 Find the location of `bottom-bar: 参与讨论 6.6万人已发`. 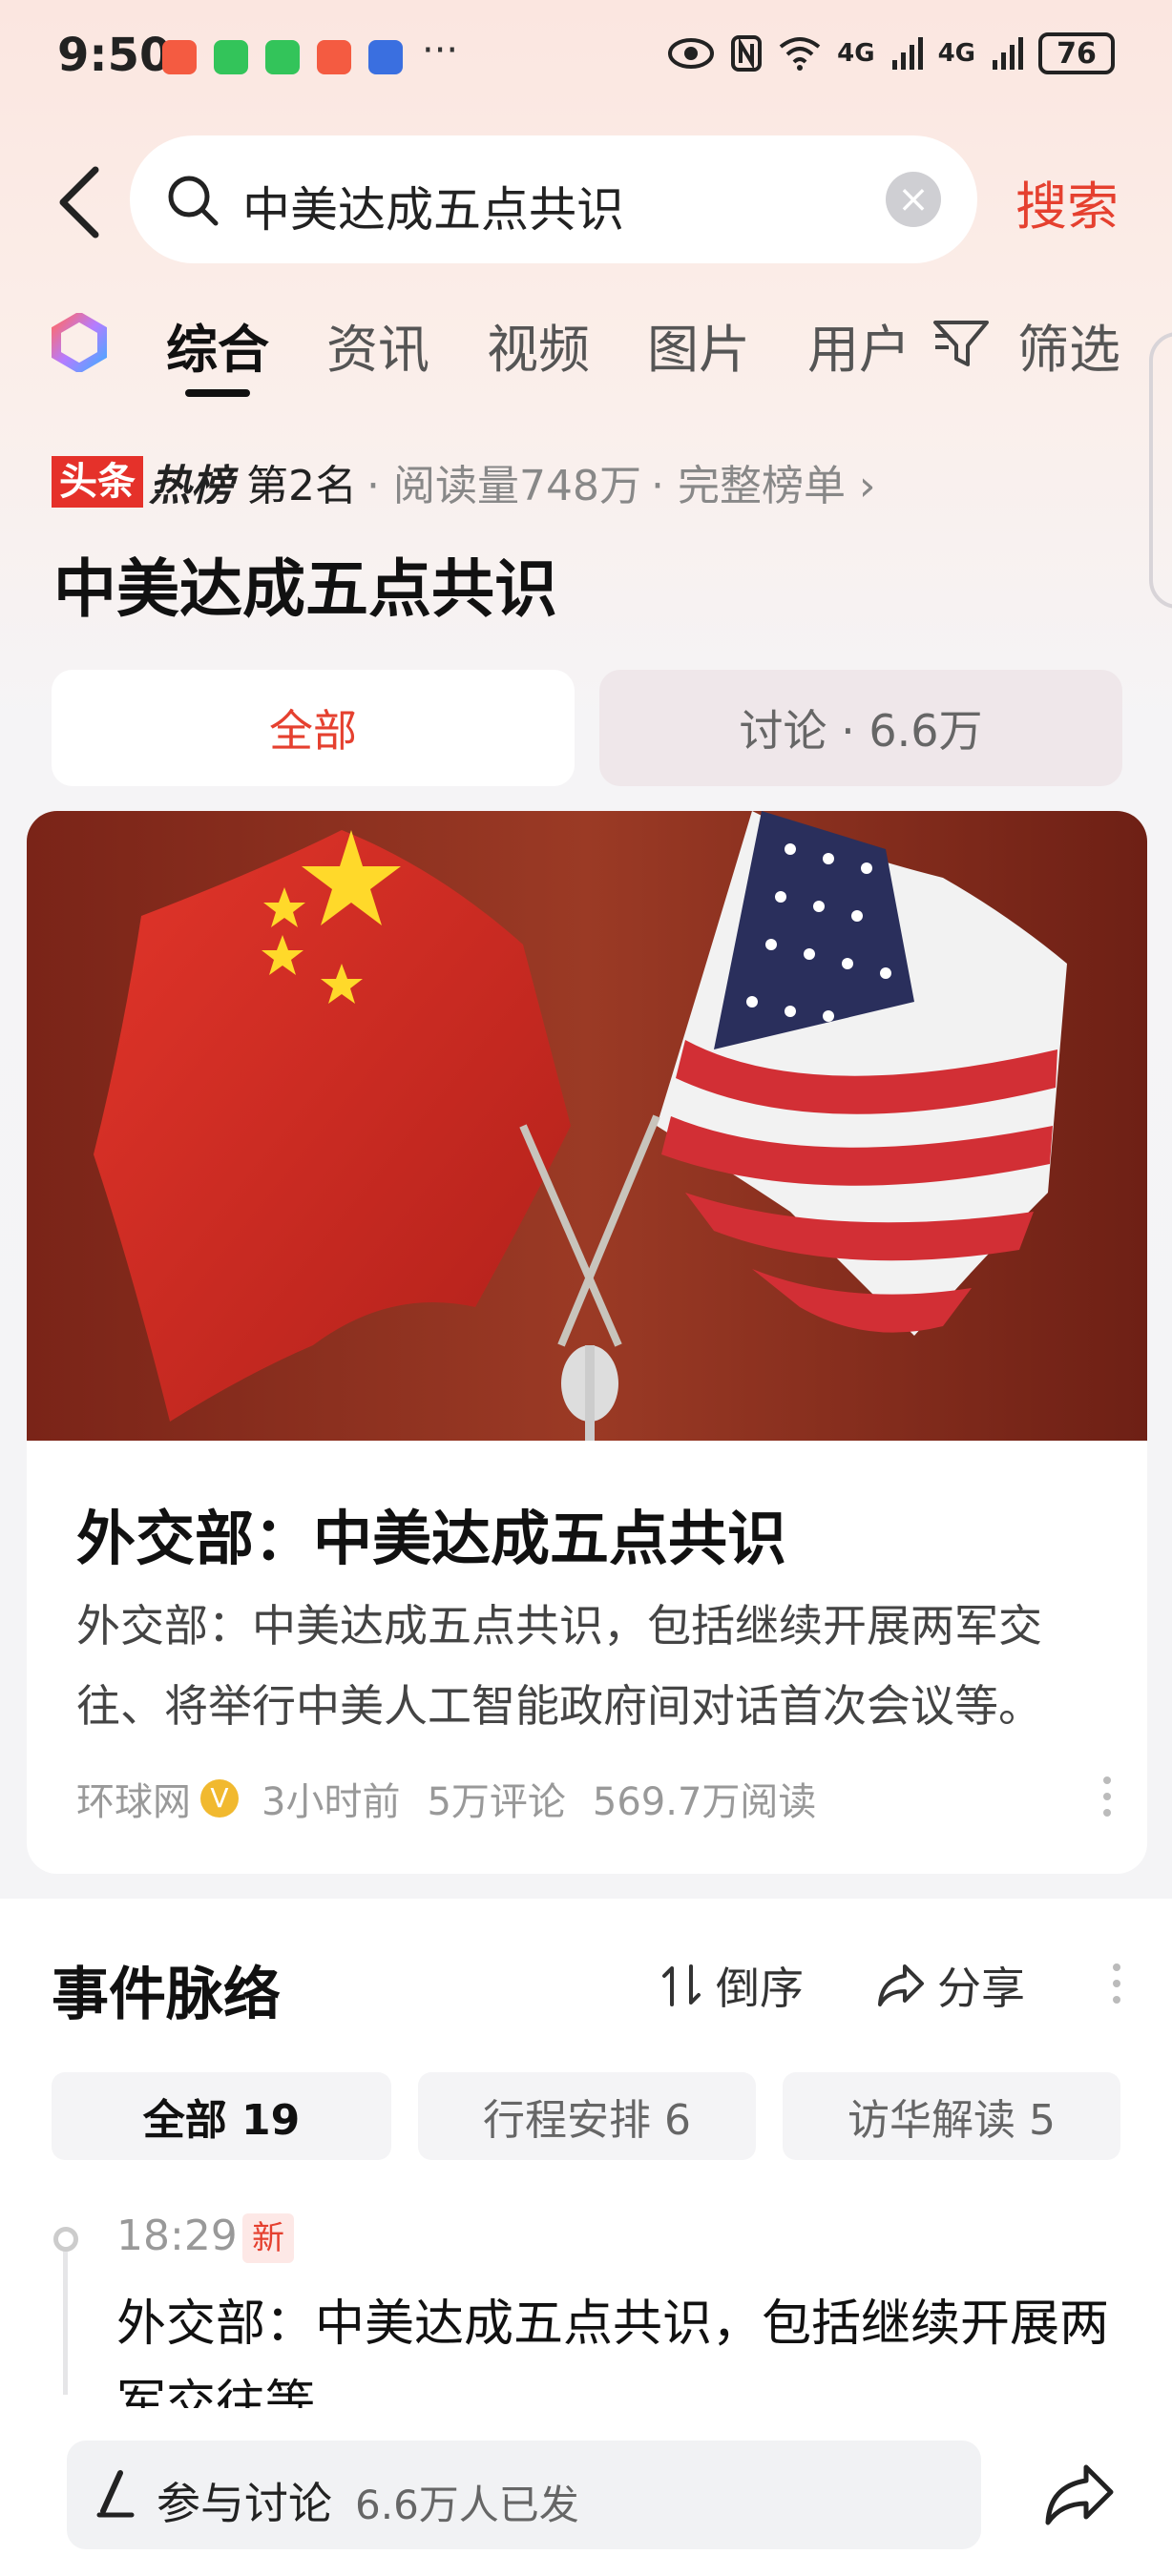

bottom-bar: 参与讨论 6.6万人已发 is located at coordinates (586, 2495).